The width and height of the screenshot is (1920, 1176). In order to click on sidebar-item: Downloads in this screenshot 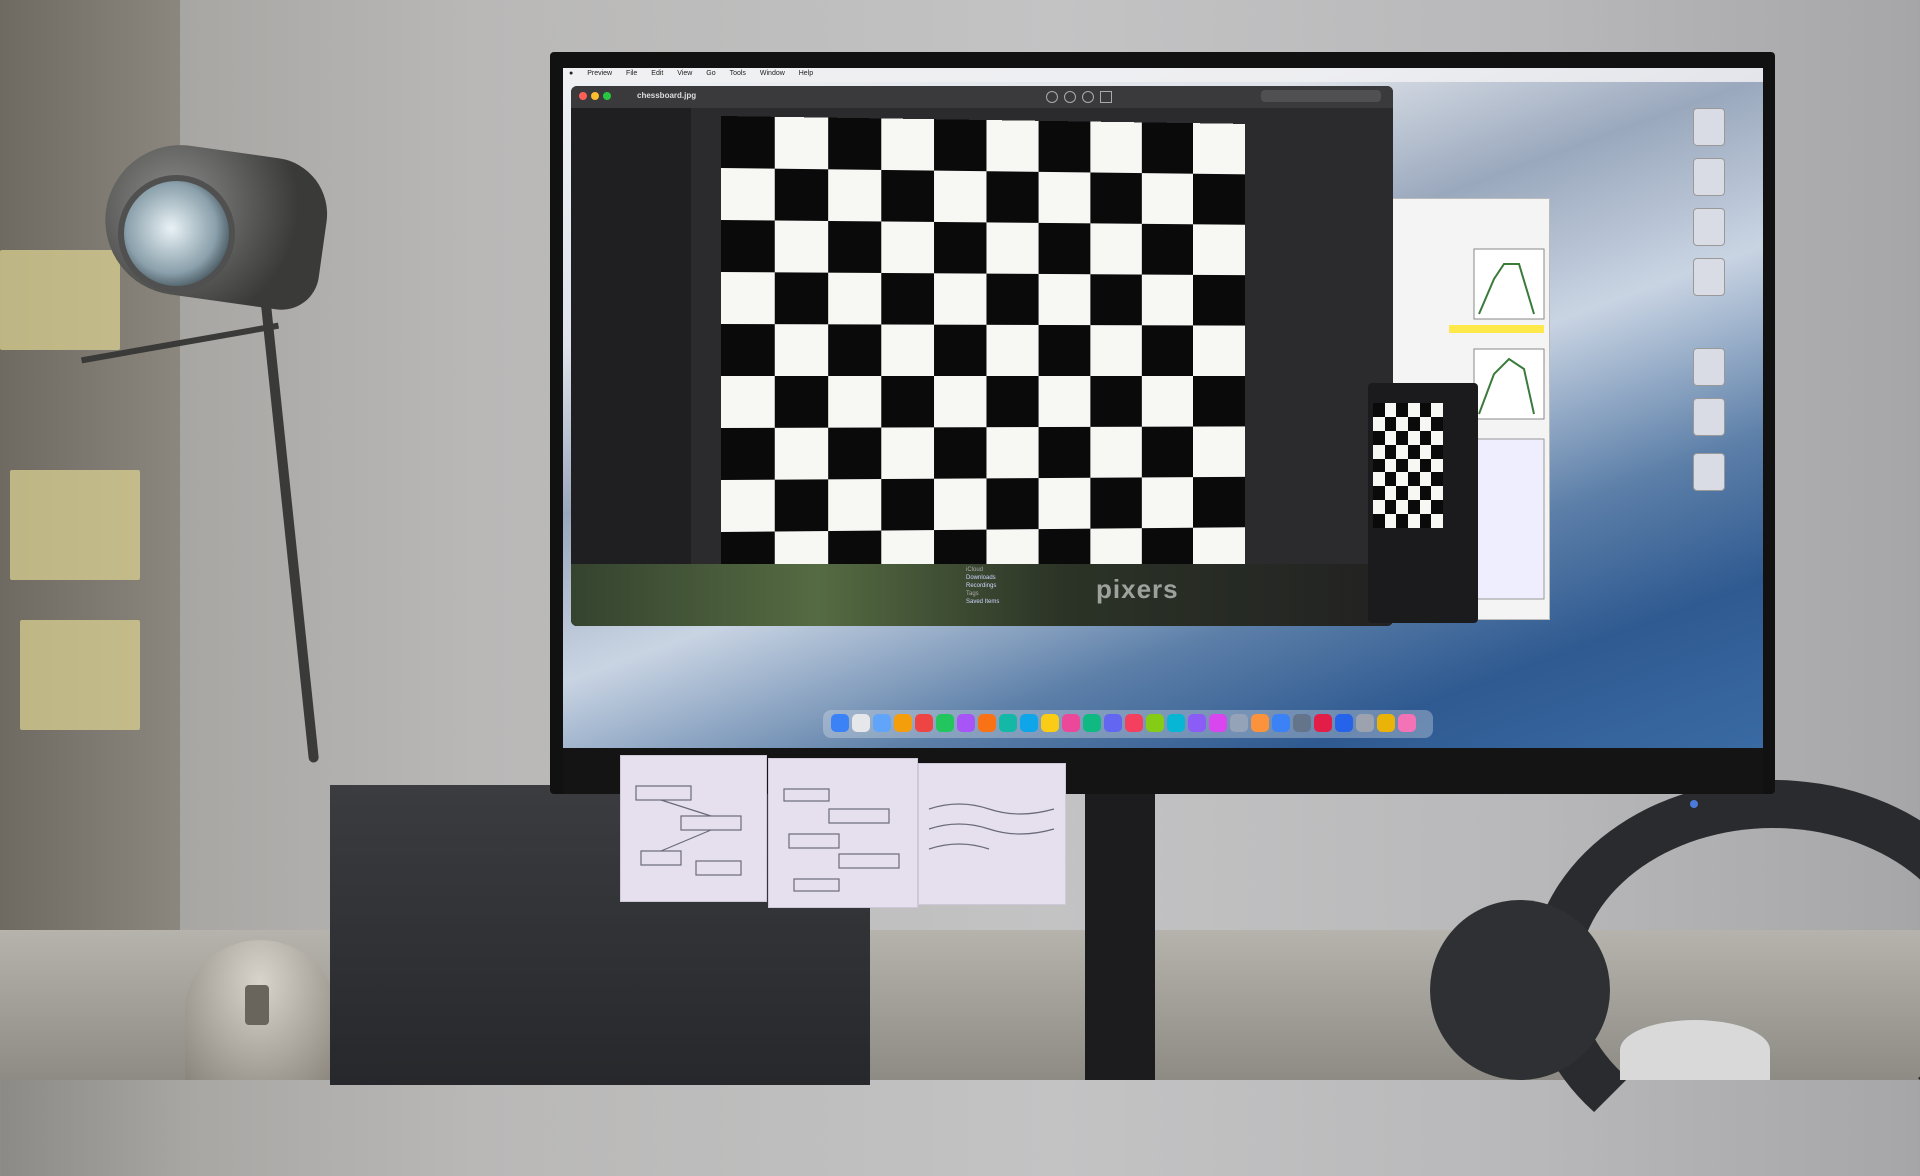, I will do `click(982, 578)`.